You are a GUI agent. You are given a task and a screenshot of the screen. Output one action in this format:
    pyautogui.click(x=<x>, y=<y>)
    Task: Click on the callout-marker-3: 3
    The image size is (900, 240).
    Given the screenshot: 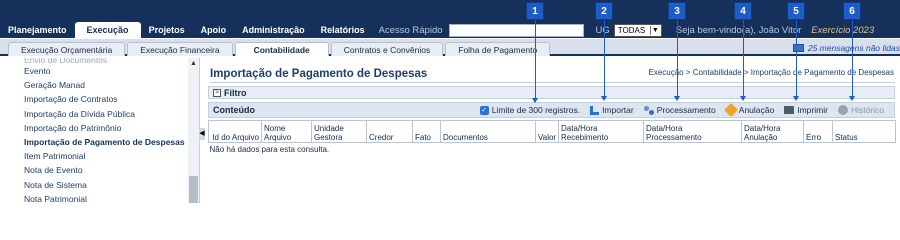 What is the action you would take?
    pyautogui.click(x=677, y=11)
    